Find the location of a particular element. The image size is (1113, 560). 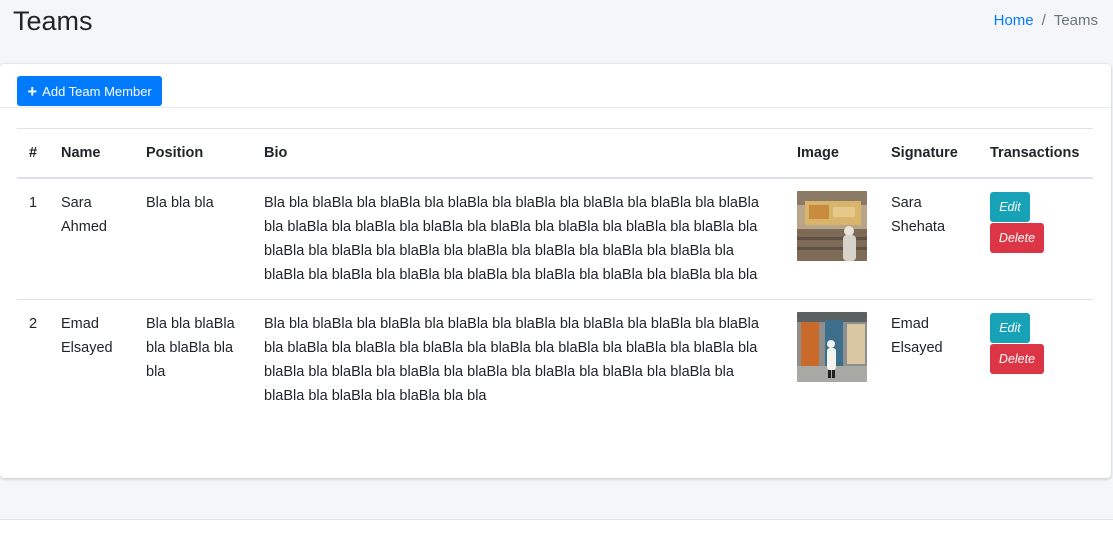

add-team-member-button: + Add Team Member is located at coordinates (89, 91).